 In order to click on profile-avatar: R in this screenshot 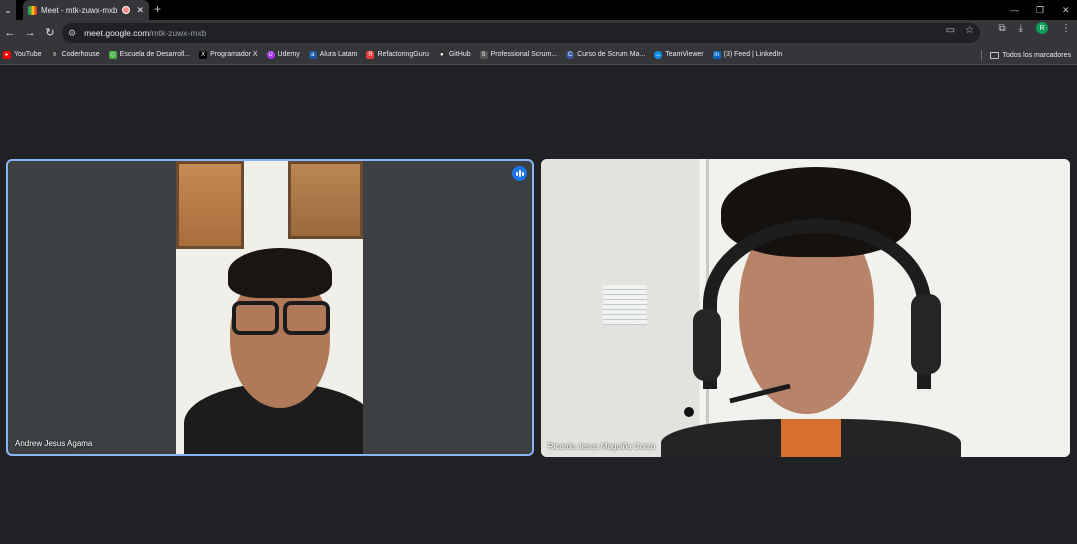, I will do `click(1042, 28)`.